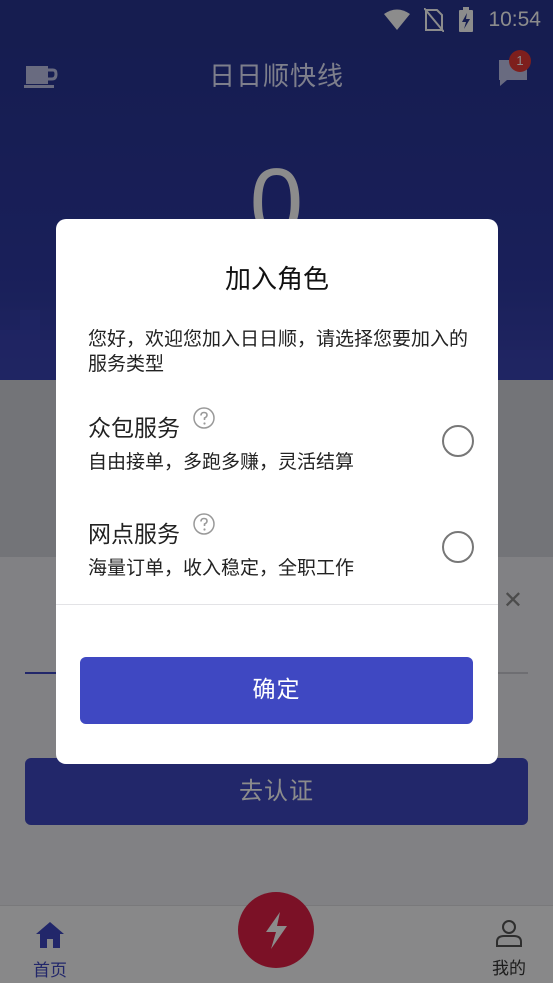 The image size is (553, 983). I want to click on confirm-button: 确定, so click(276, 690).